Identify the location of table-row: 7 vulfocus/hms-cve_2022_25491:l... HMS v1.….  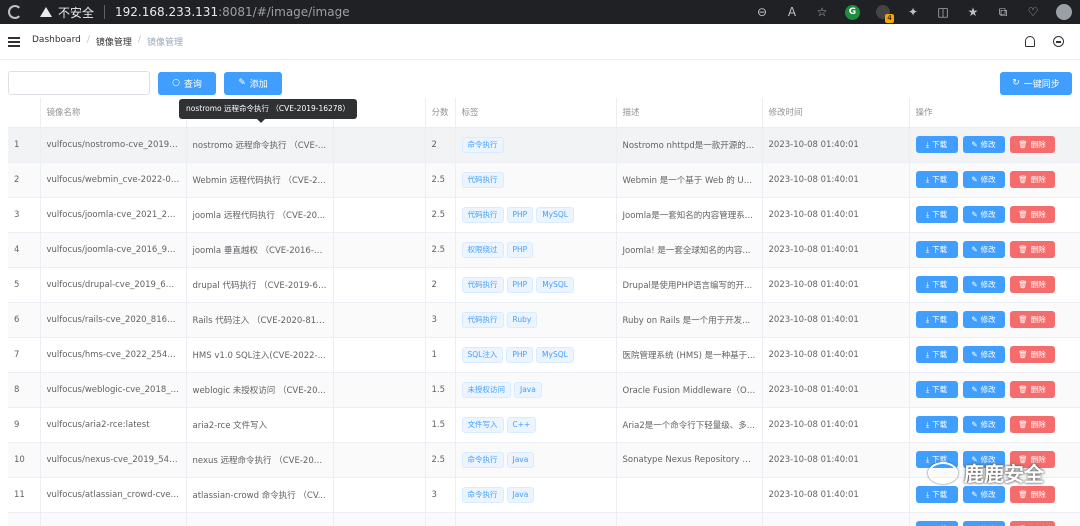
(544, 355).